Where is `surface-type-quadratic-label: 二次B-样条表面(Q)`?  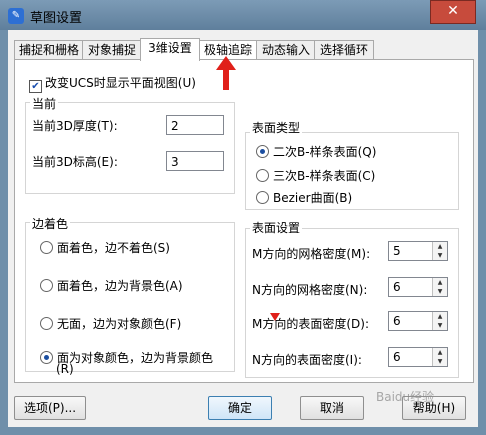
surface-type-quadratic-label: 二次B-样条表面(Q) is located at coordinates (325, 152).